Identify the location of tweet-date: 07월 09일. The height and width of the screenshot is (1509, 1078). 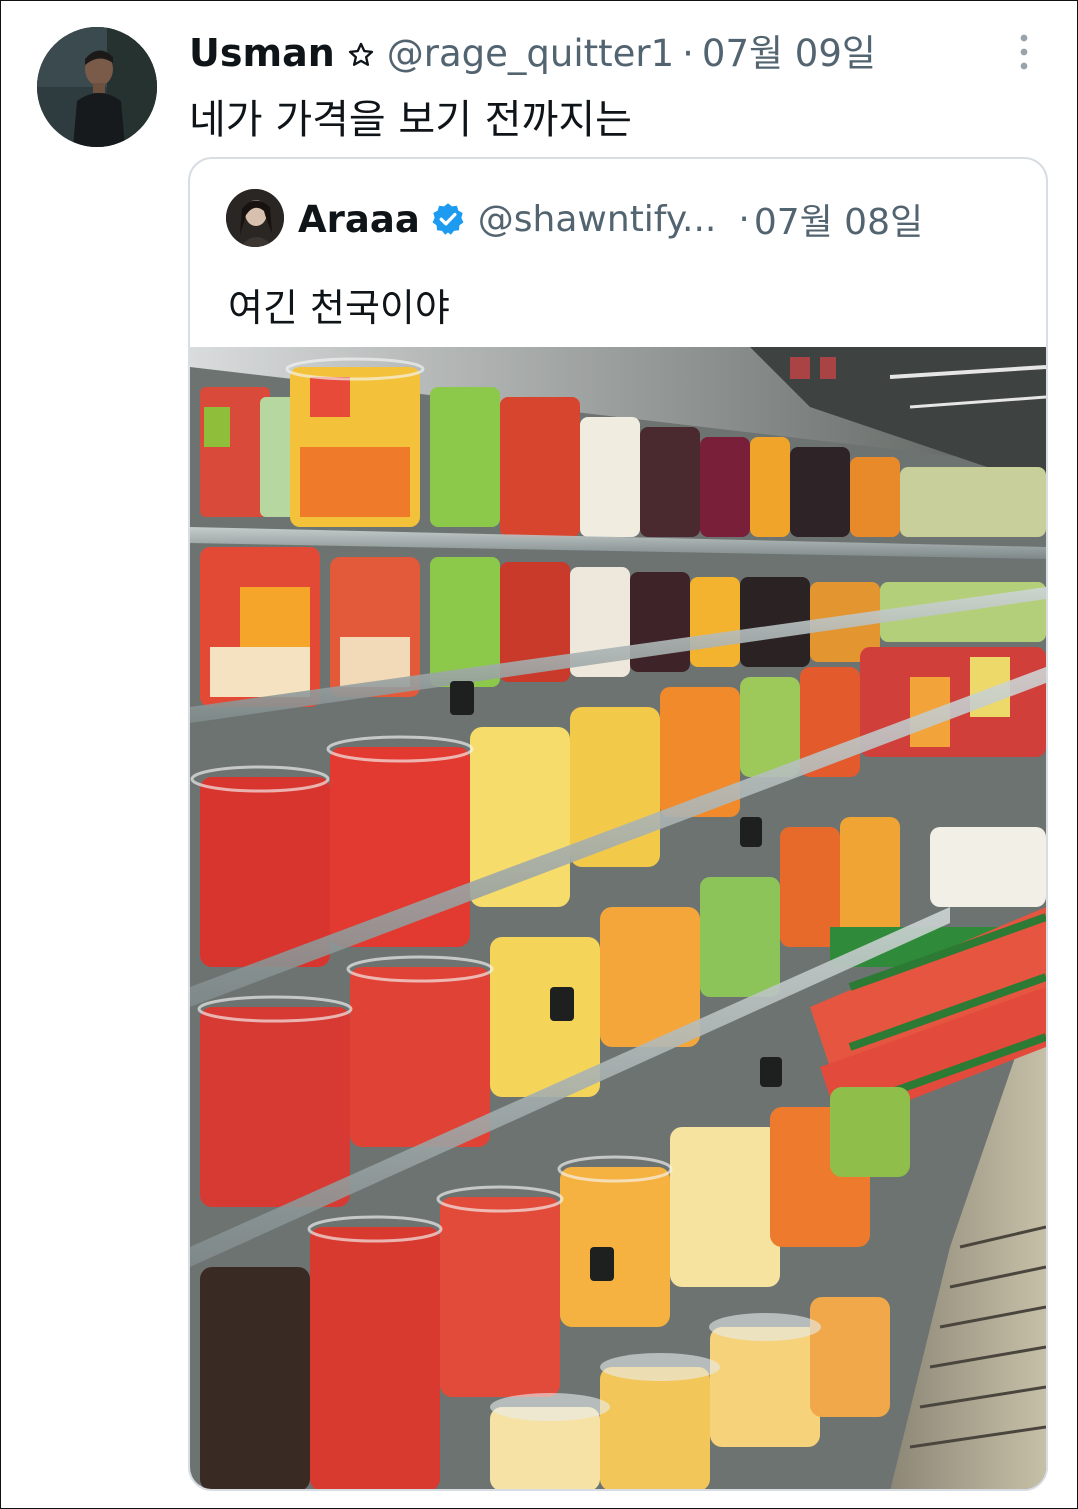
(789, 50).